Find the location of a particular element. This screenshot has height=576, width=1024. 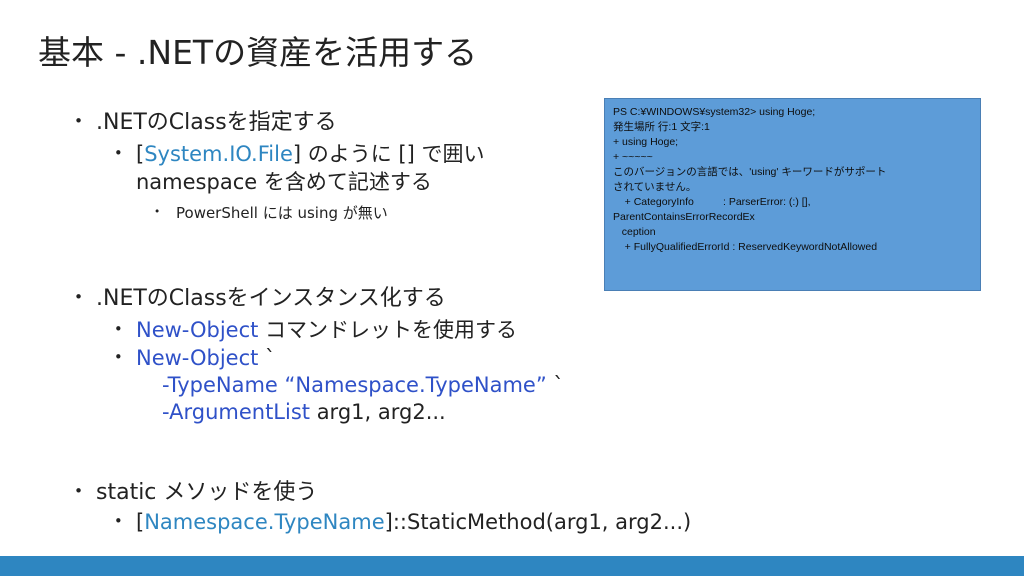

subbullet-new-object-syntax: • New-Object ` is located at coordinates (195, 358).